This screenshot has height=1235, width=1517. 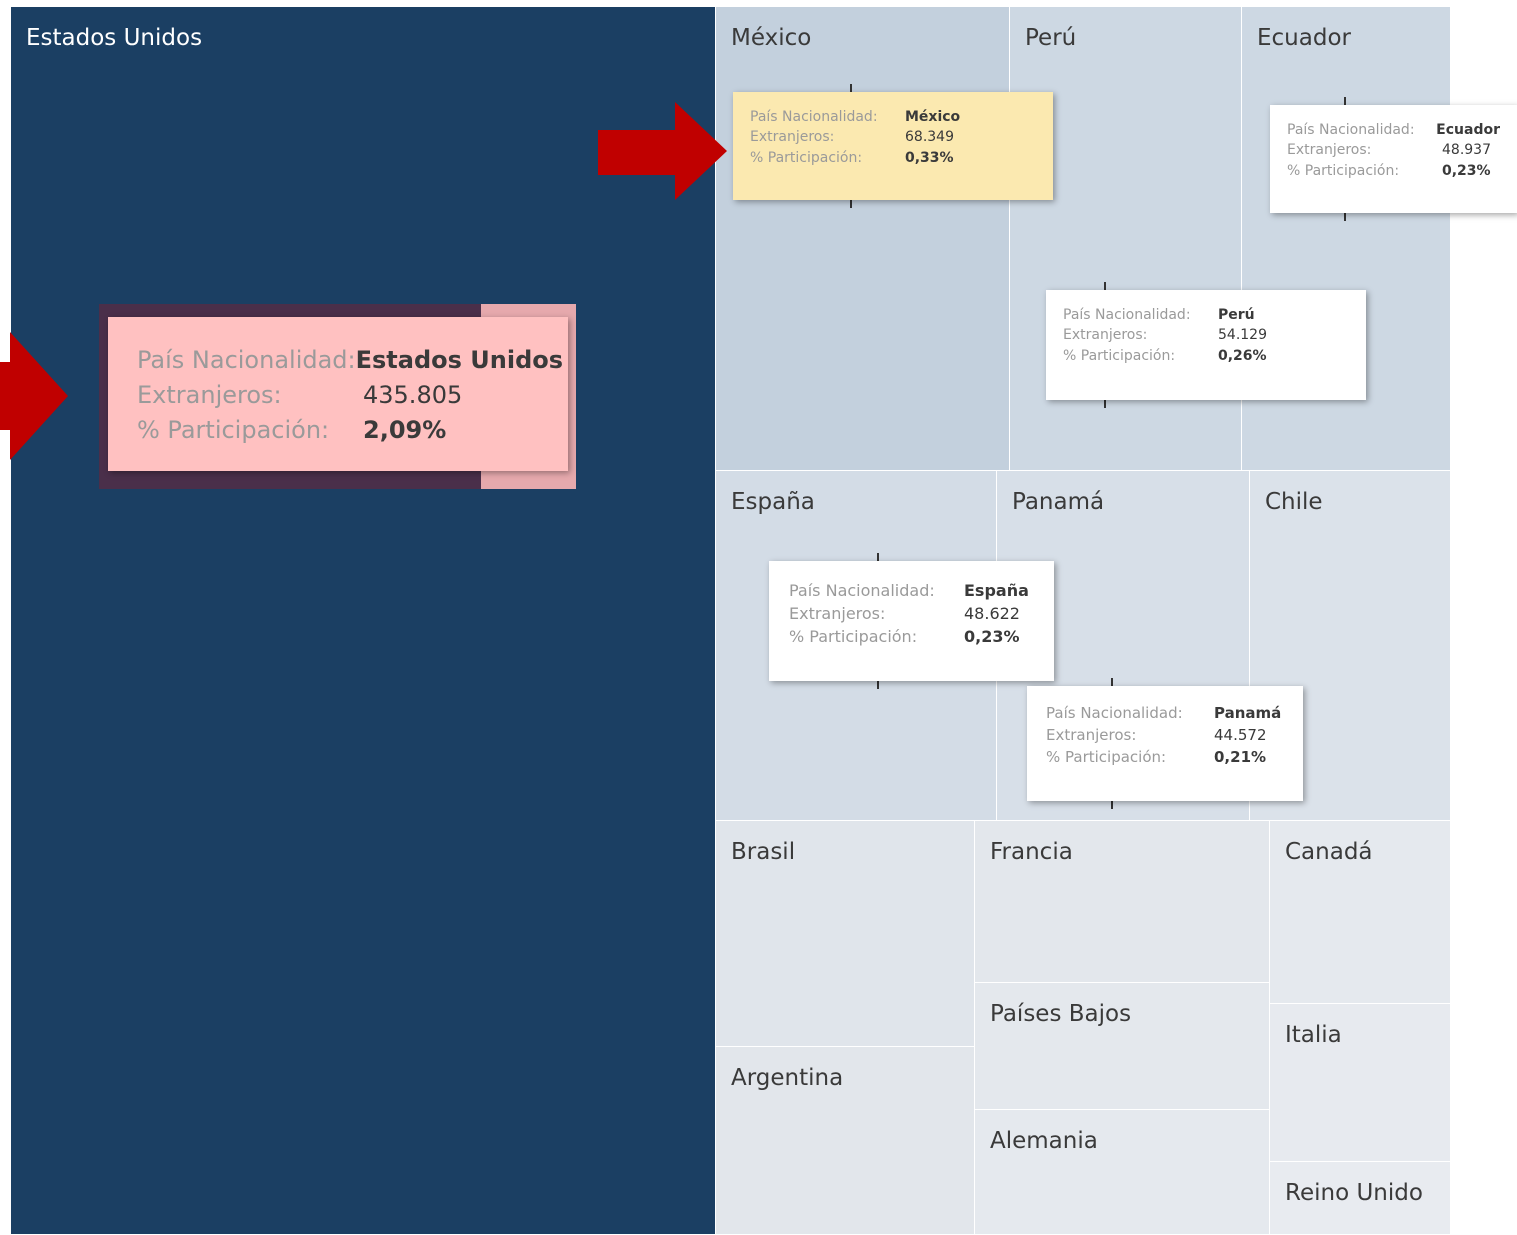 I want to click on tooltip-foreigners-row: Extranjeros: 435.805, so click(x=338, y=395).